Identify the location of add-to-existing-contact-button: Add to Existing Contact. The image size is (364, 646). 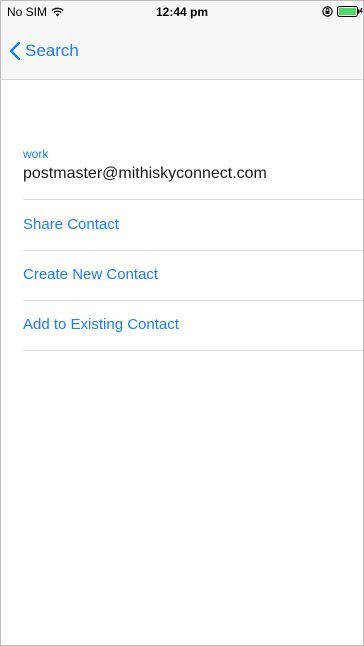
(193, 325).